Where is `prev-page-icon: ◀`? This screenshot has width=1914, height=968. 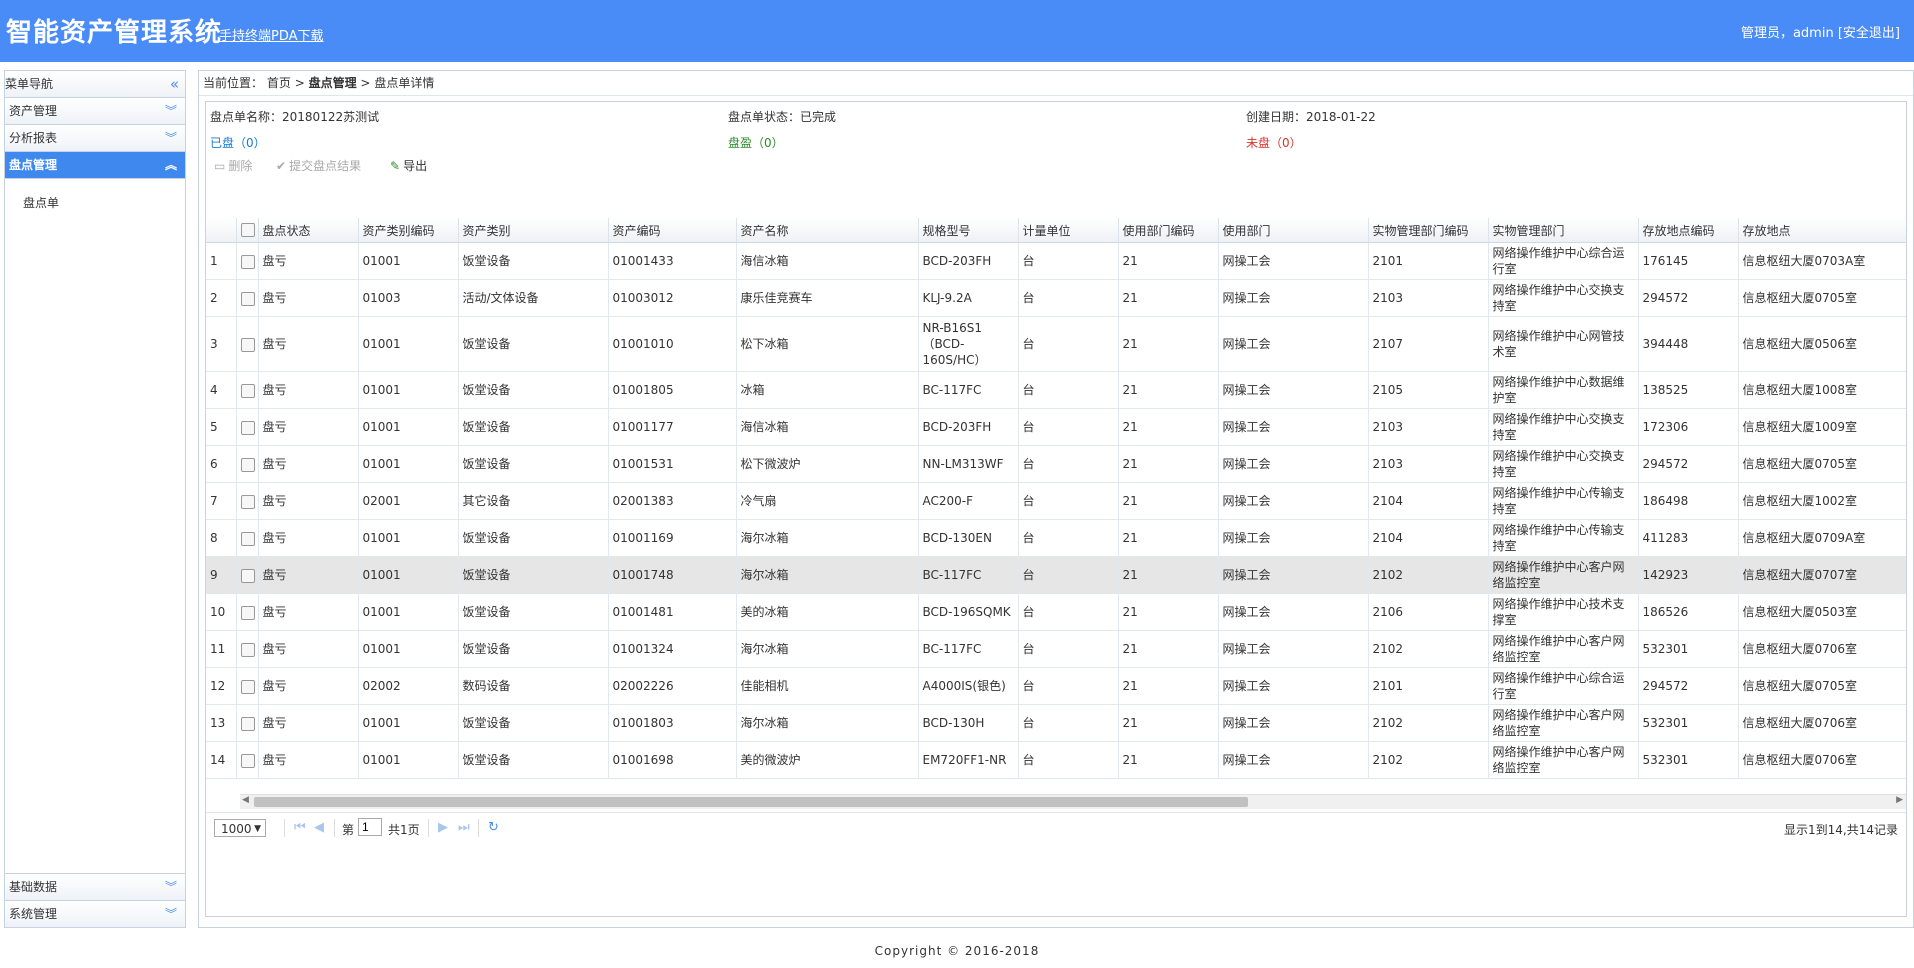
prev-page-icon: ◀ is located at coordinates (319, 827).